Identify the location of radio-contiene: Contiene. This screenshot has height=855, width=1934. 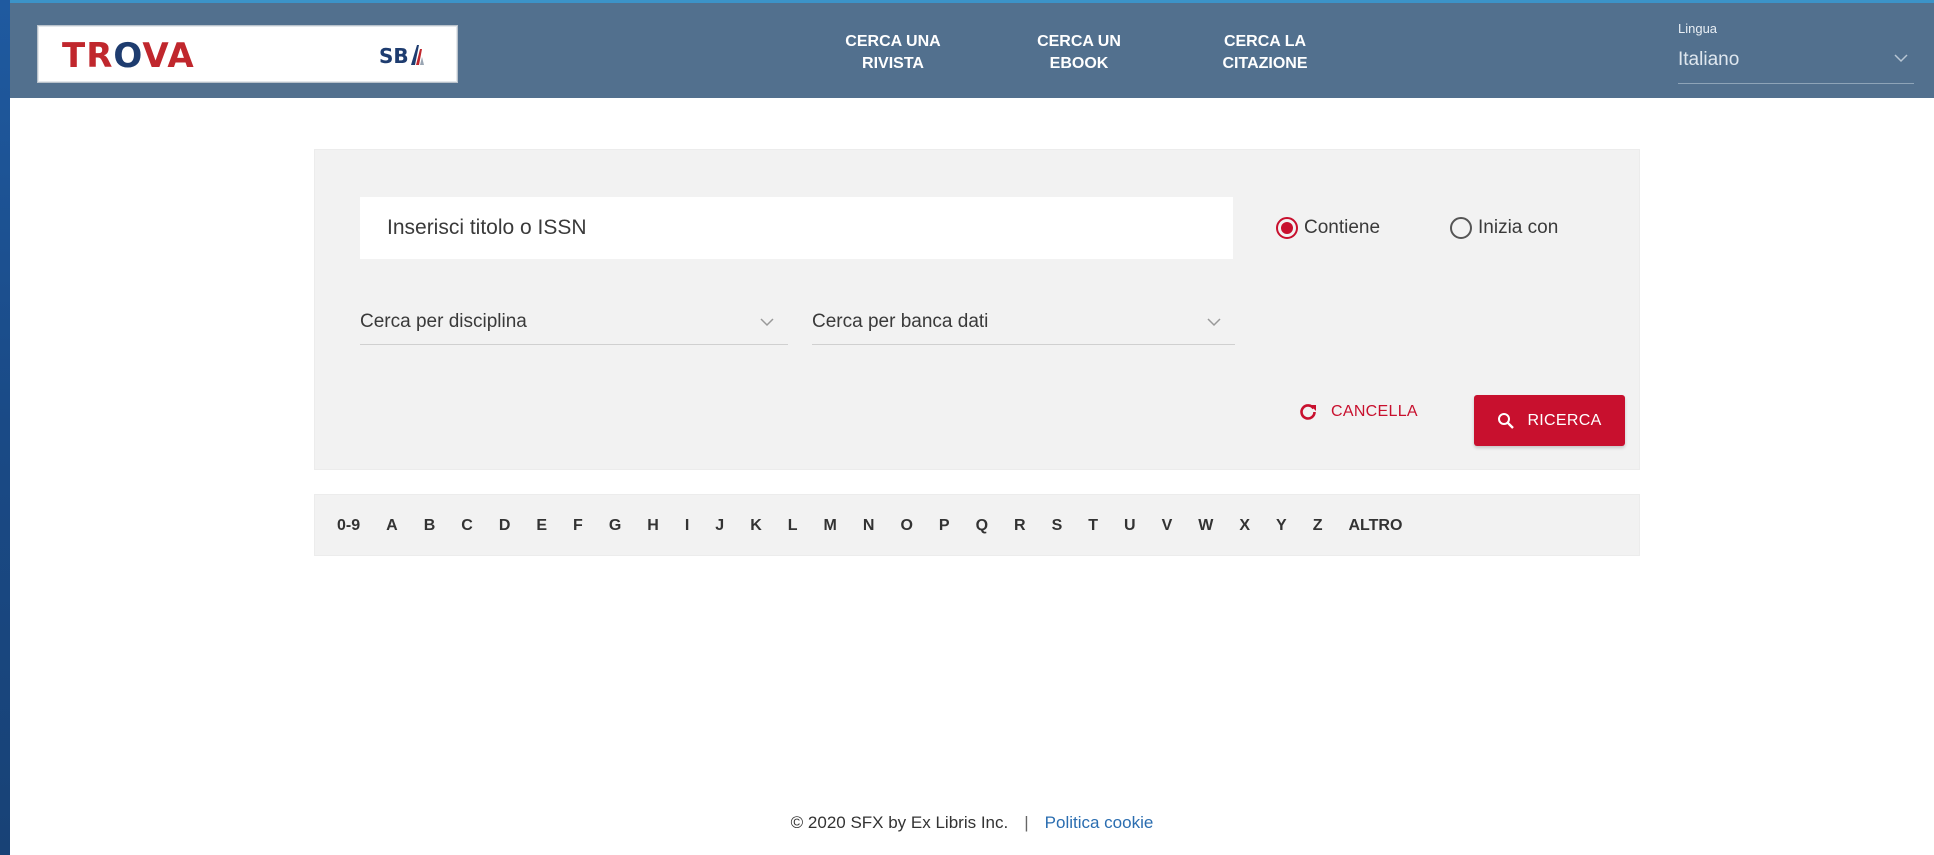
(1328, 228).